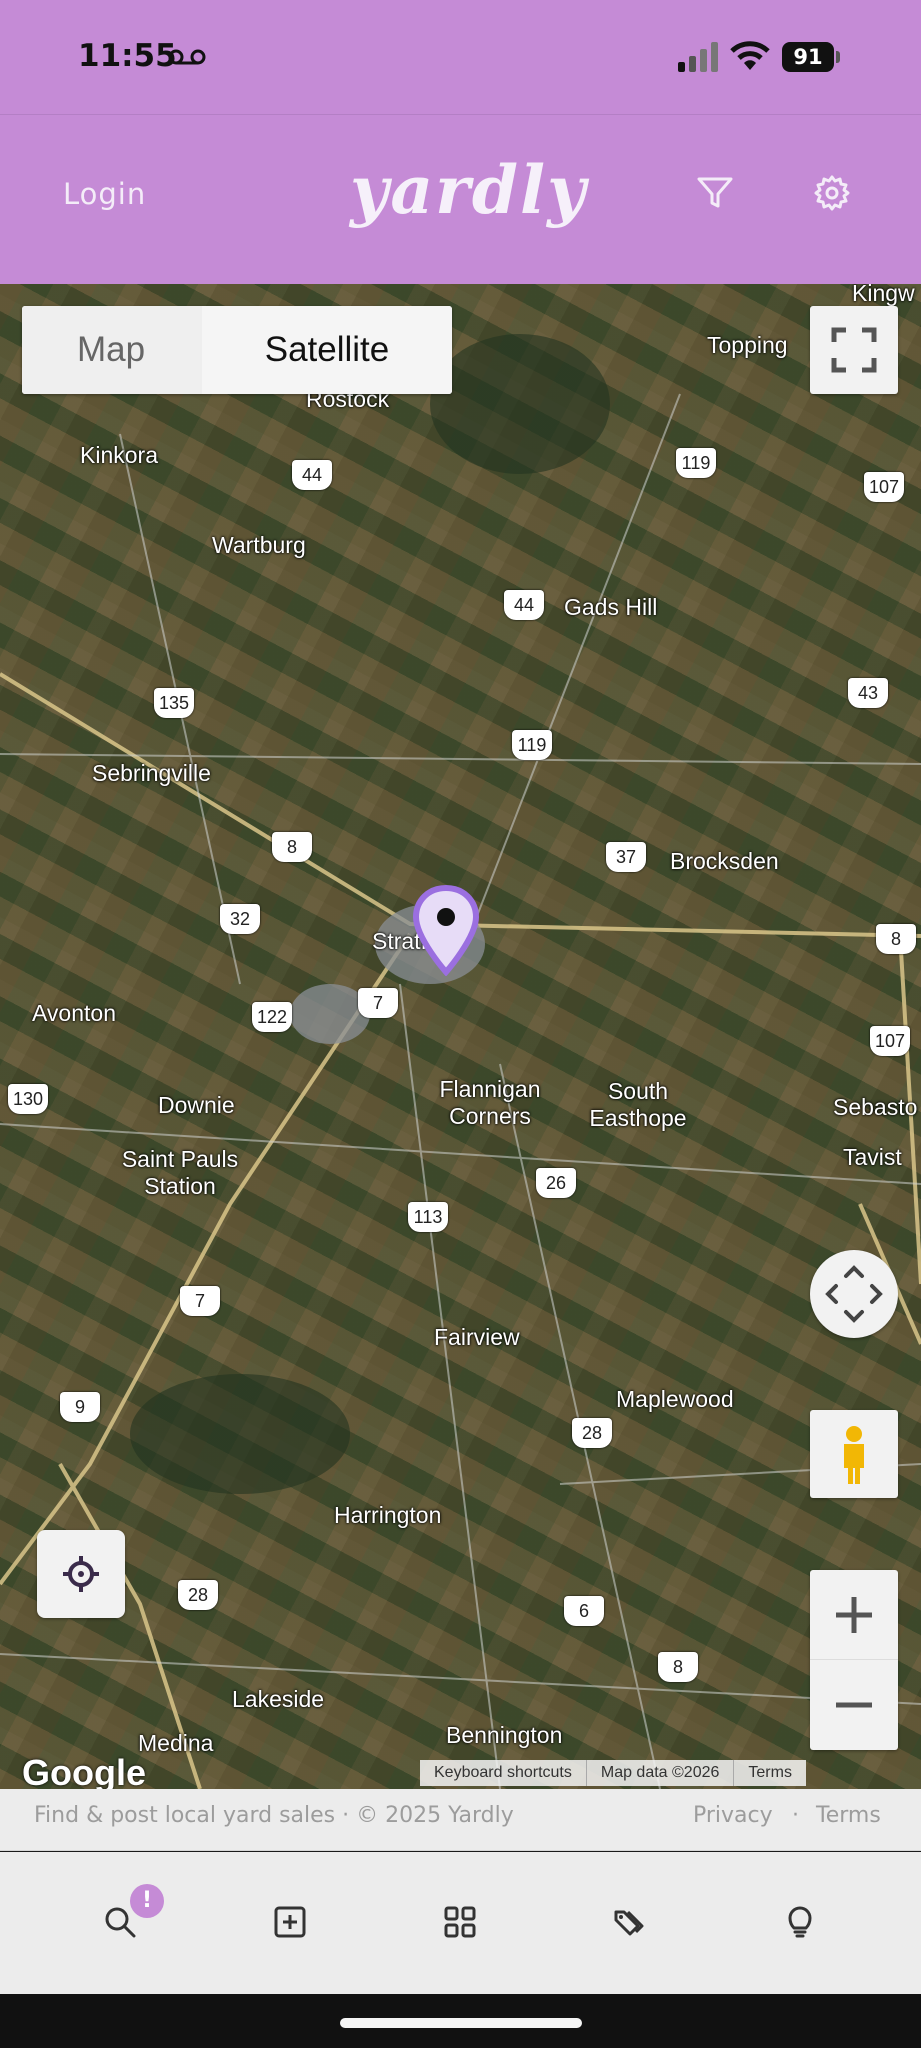 Image resolution: width=921 pixels, height=2048 pixels. I want to click on move-arrows-icon, so click(854, 1294).